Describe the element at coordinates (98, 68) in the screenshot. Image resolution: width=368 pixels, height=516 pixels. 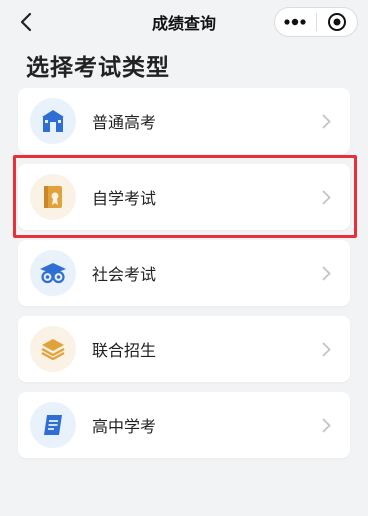
I see `page-title: 选择考试类型` at that location.